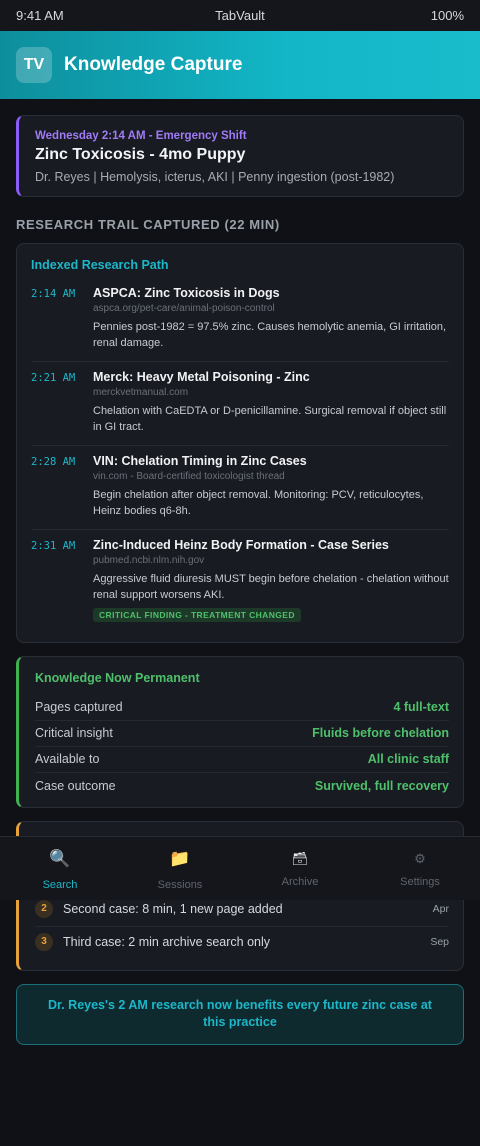 This screenshot has width=480, height=1146. I want to click on page-title: Knowledge Capture, so click(153, 64).